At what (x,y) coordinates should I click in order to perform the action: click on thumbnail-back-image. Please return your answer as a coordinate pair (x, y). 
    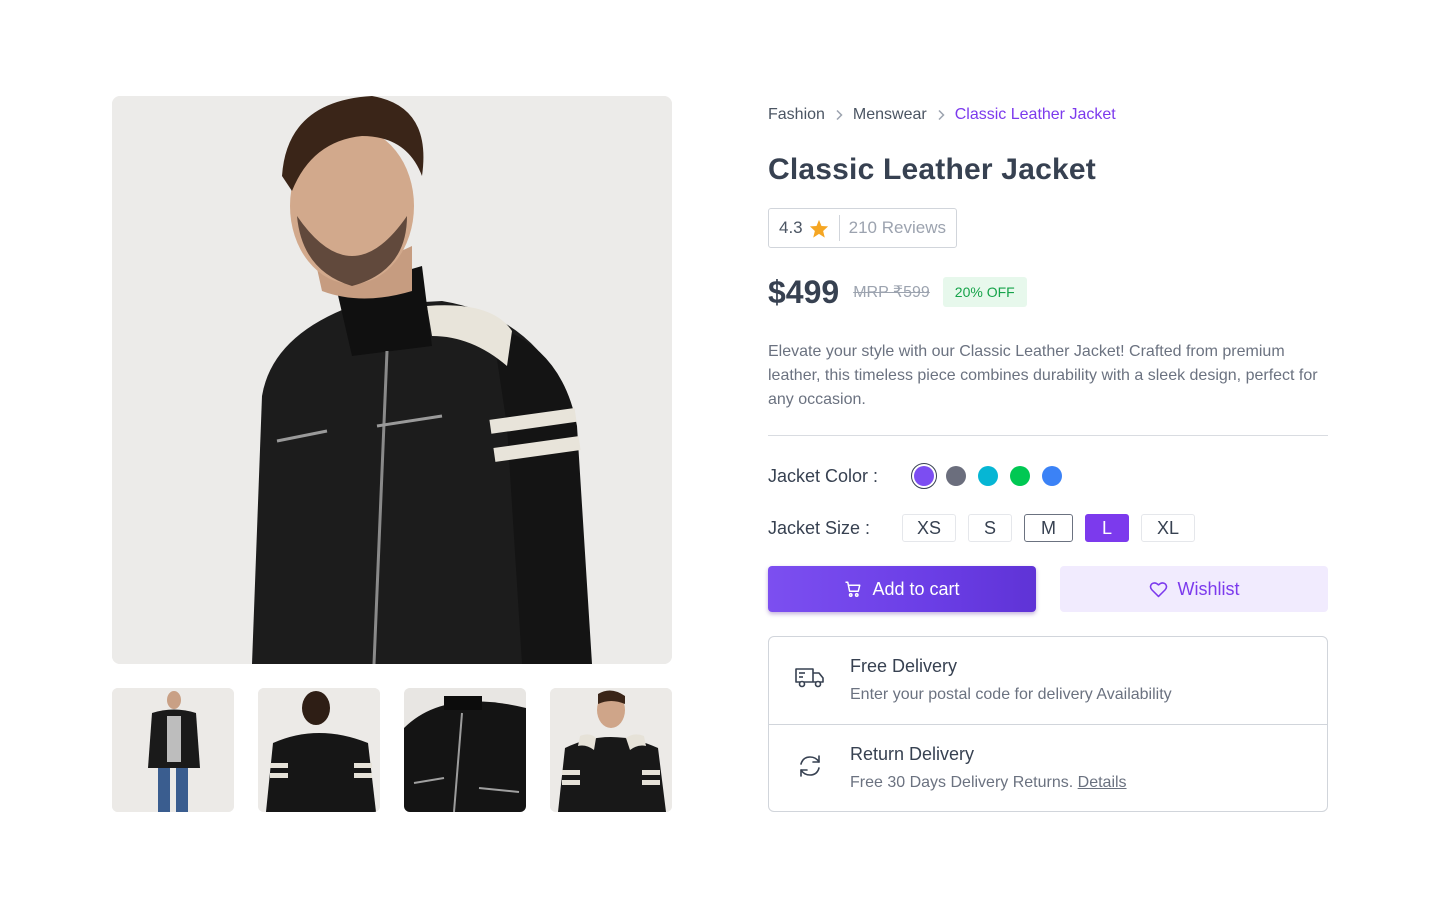
    Looking at the image, I should click on (319, 750).